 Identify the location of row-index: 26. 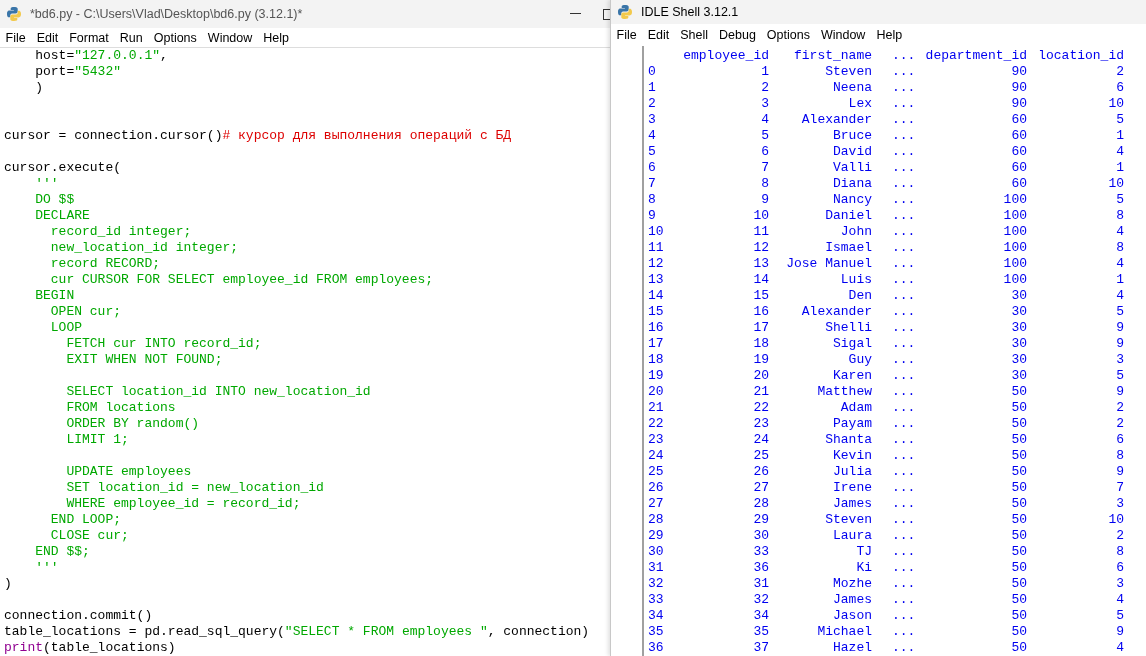
(656, 487).